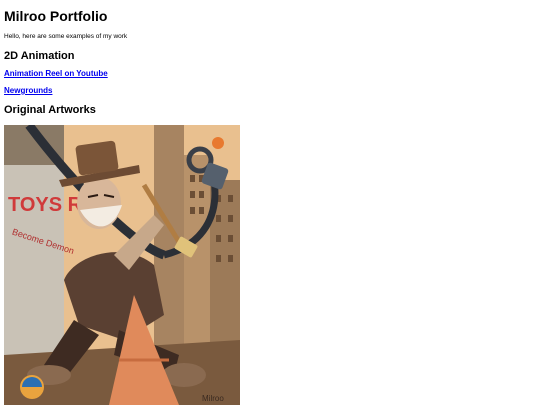 The width and height of the screenshot is (540, 405). I want to click on intro-text: Hello, here are some examples of my work, so click(66, 36).